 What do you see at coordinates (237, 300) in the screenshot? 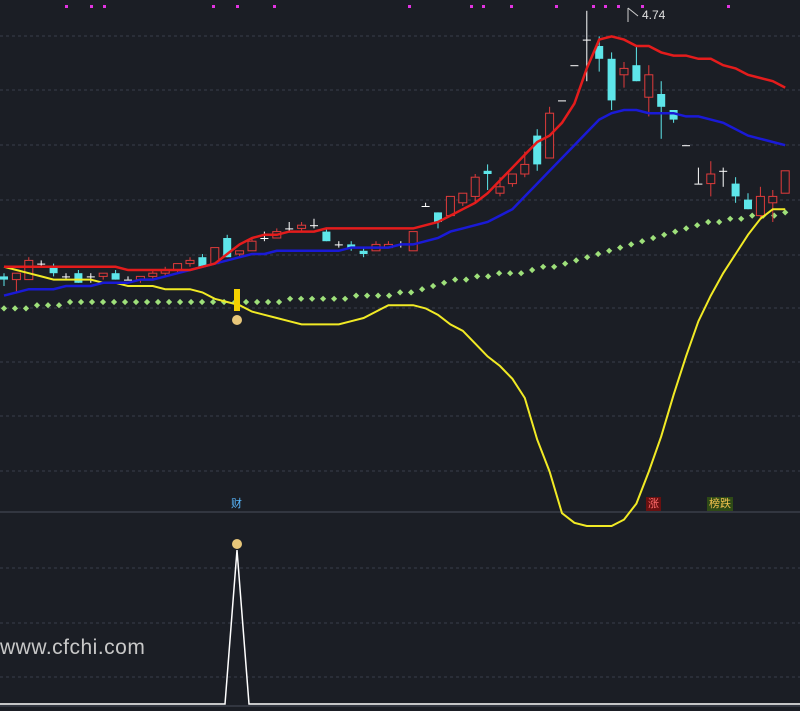
I see `signal-bar` at bounding box center [237, 300].